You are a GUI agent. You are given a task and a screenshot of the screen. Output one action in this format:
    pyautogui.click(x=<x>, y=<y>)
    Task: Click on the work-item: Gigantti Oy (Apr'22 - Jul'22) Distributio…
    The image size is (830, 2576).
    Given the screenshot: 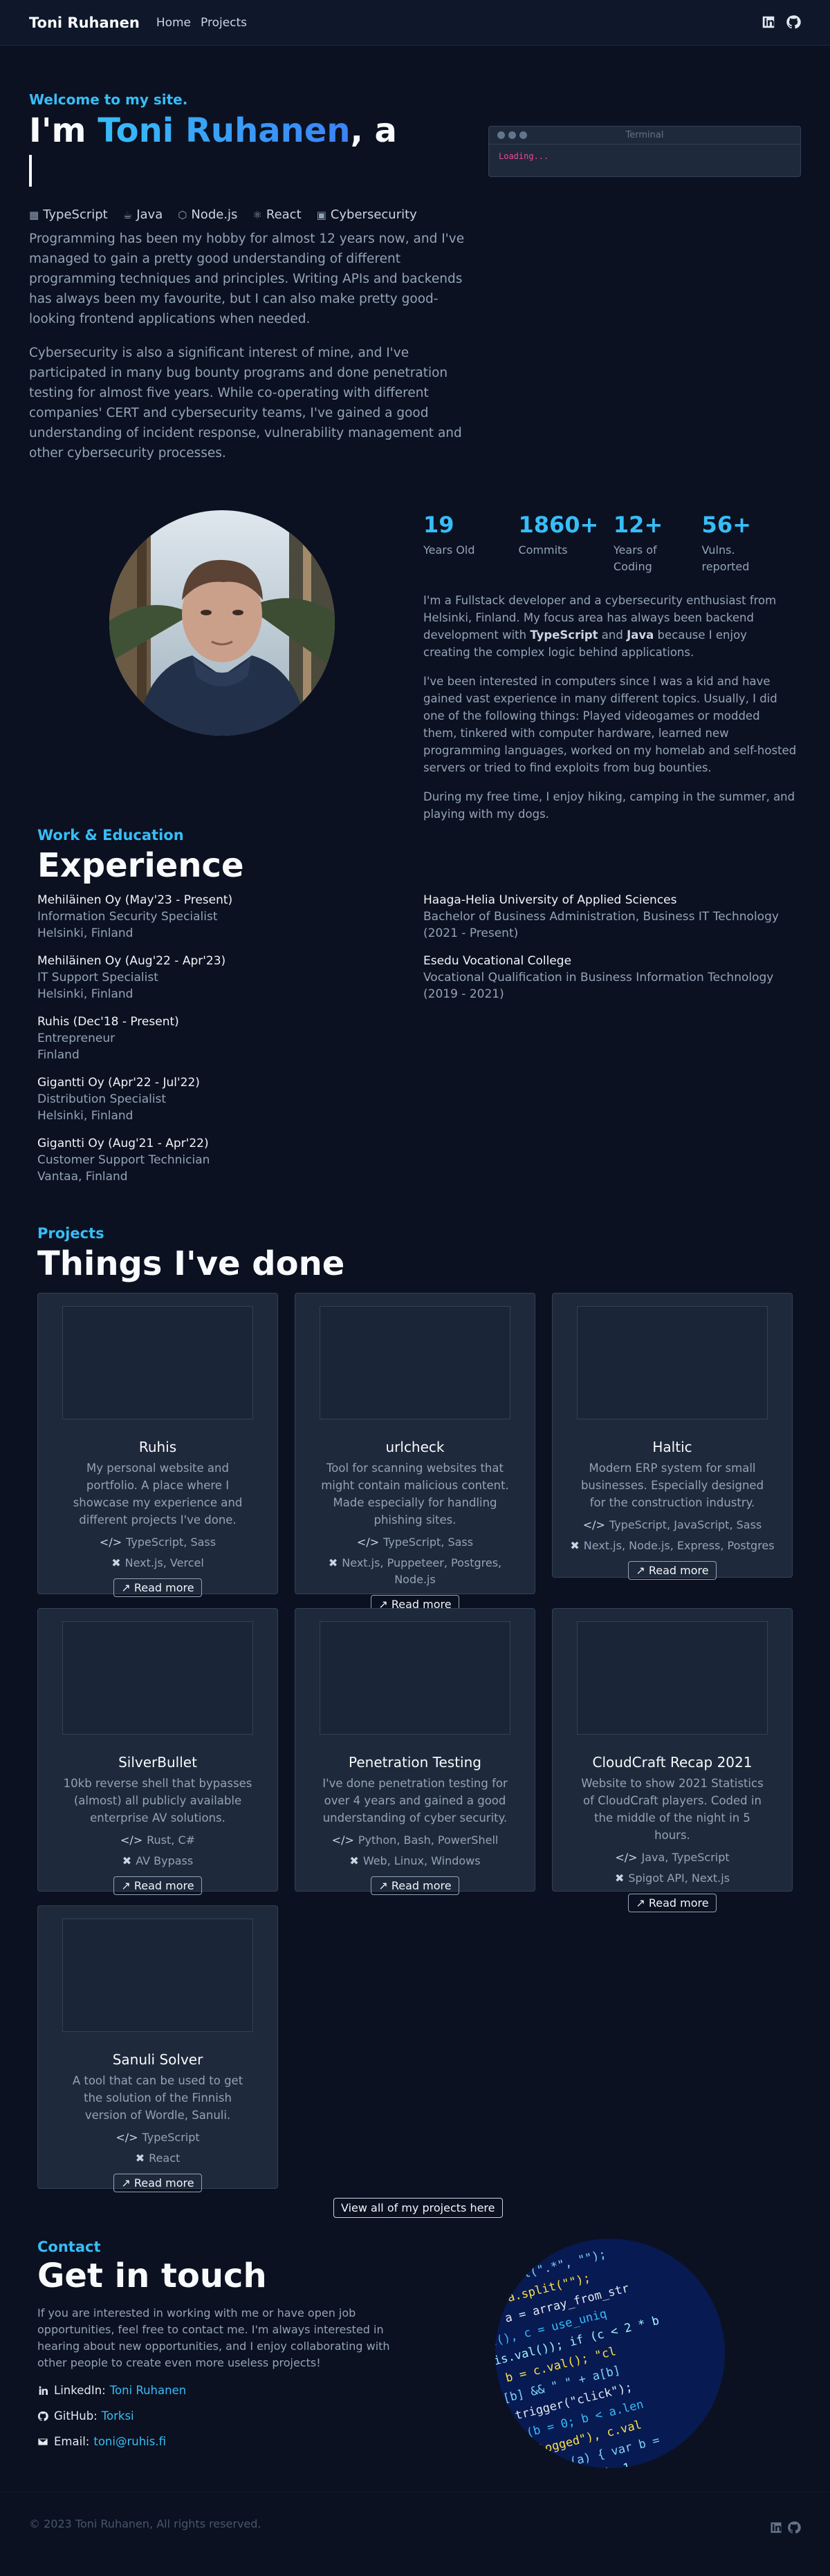 What is the action you would take?
    pyautogui.click(x=118, y=1099)
    